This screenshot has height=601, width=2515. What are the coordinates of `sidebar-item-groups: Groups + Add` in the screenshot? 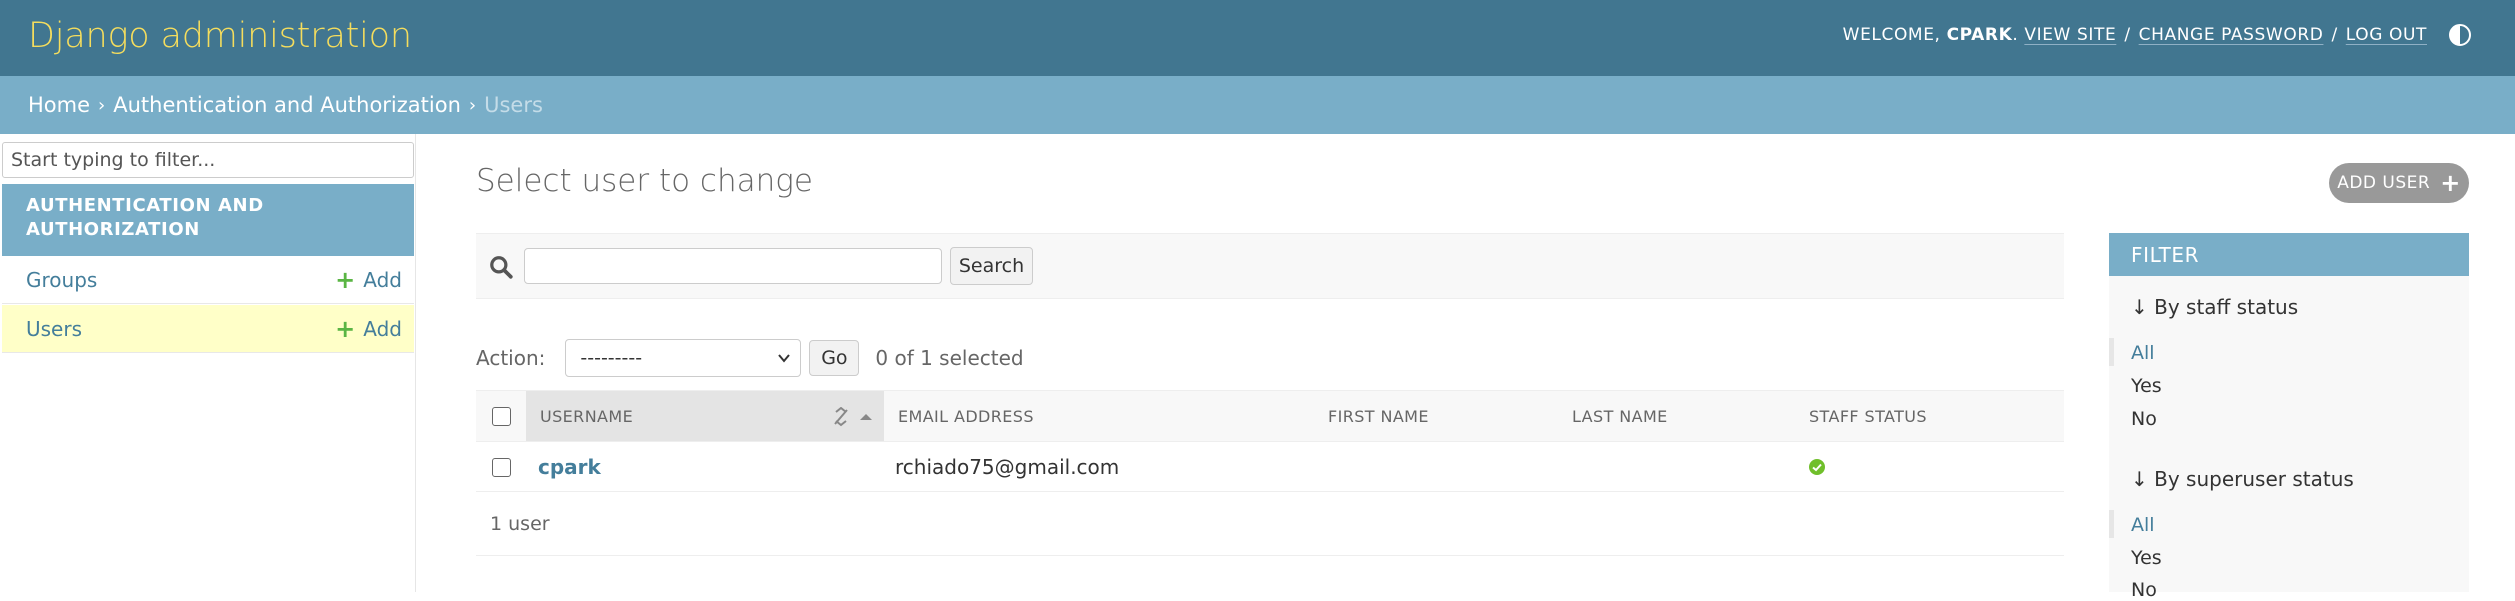 It's located at (208, 280).